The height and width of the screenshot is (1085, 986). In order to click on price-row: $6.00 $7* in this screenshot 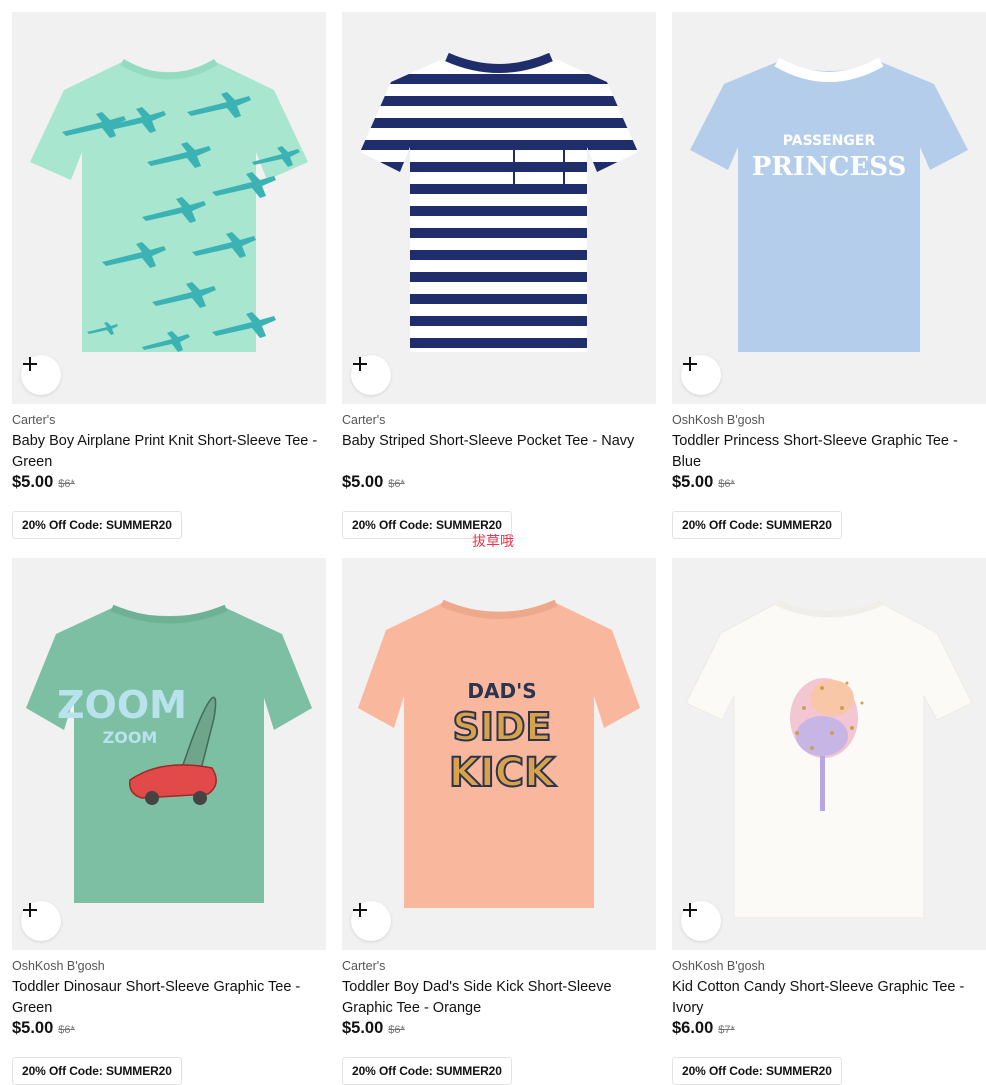, I will do `click(829, 1031)`.